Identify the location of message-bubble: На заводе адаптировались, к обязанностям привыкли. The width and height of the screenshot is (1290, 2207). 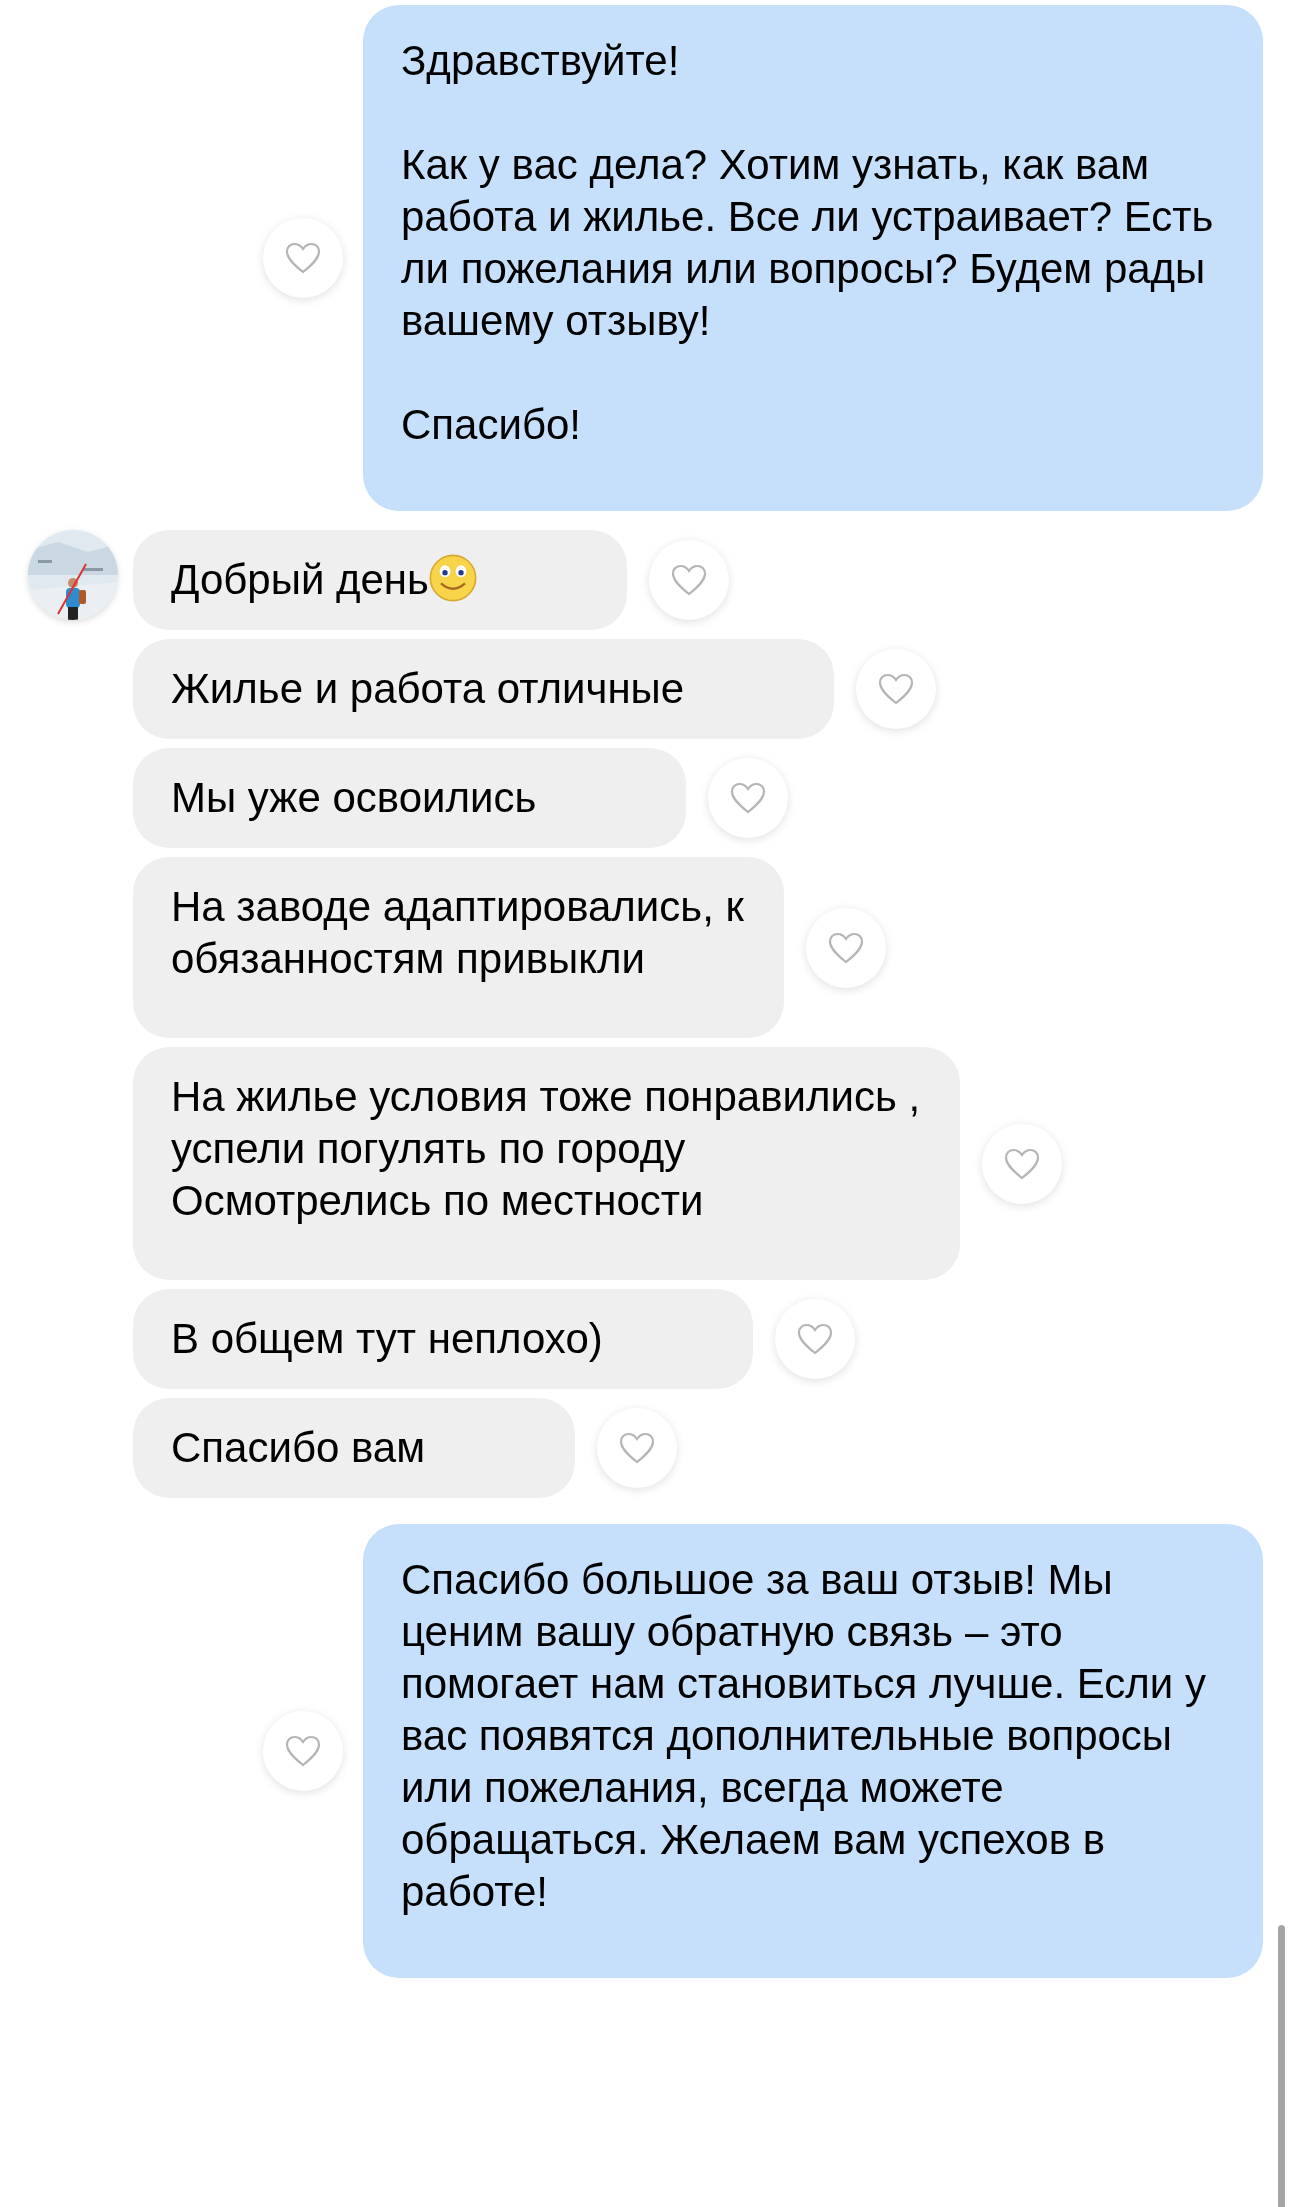
(458, 947).